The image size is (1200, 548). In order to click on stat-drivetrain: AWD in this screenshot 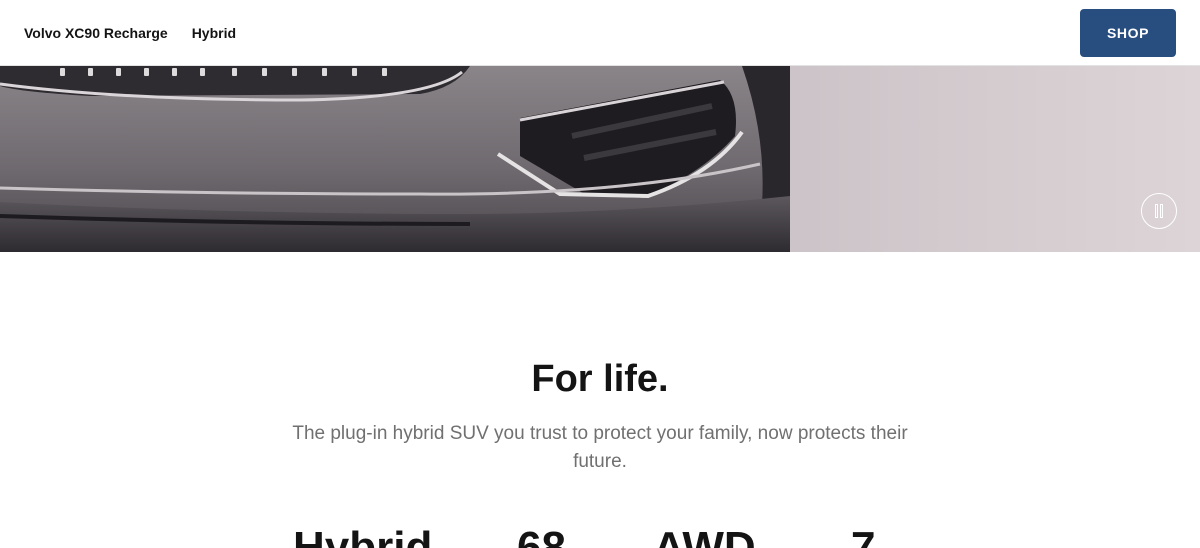, I will do `click(704, 535)`.